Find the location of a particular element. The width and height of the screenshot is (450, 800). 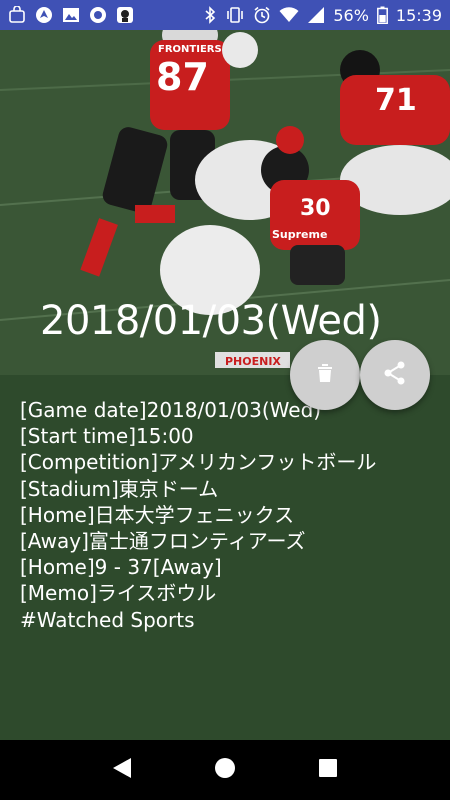

vibrate-icon is located at coordinates (235, 15).